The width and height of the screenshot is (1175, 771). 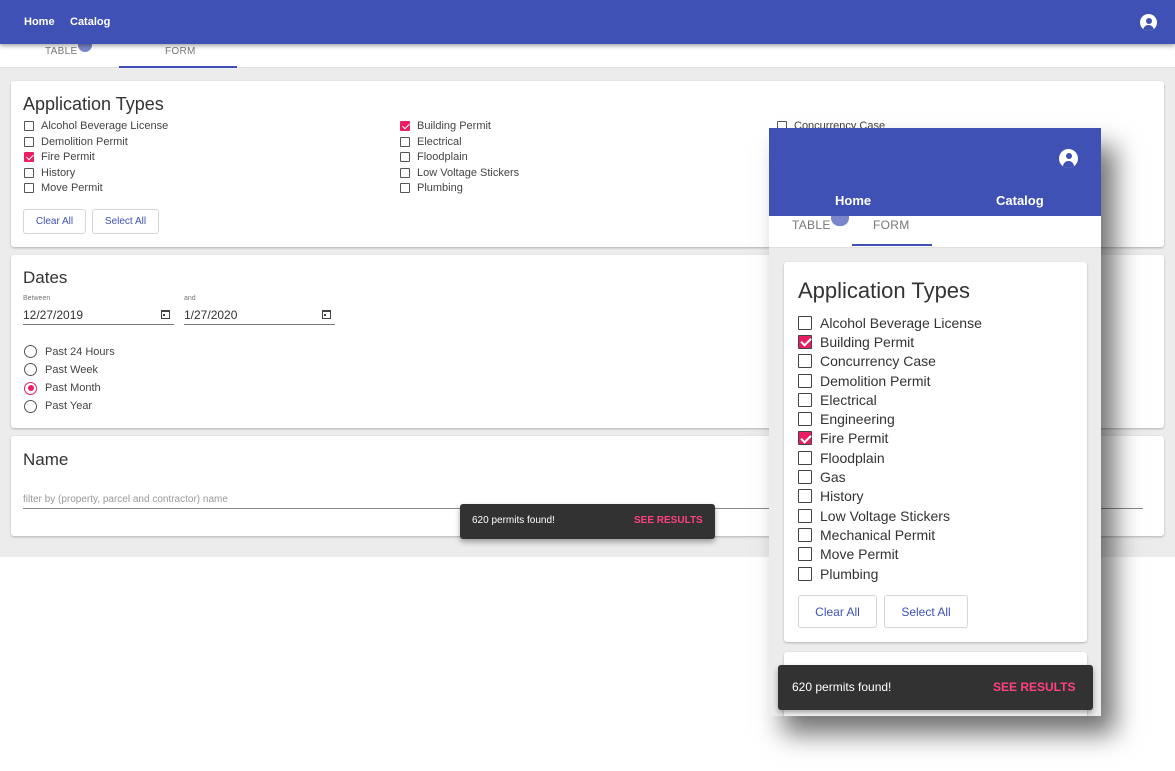 I want to click on and-label: and, so click(x=190, y=298).